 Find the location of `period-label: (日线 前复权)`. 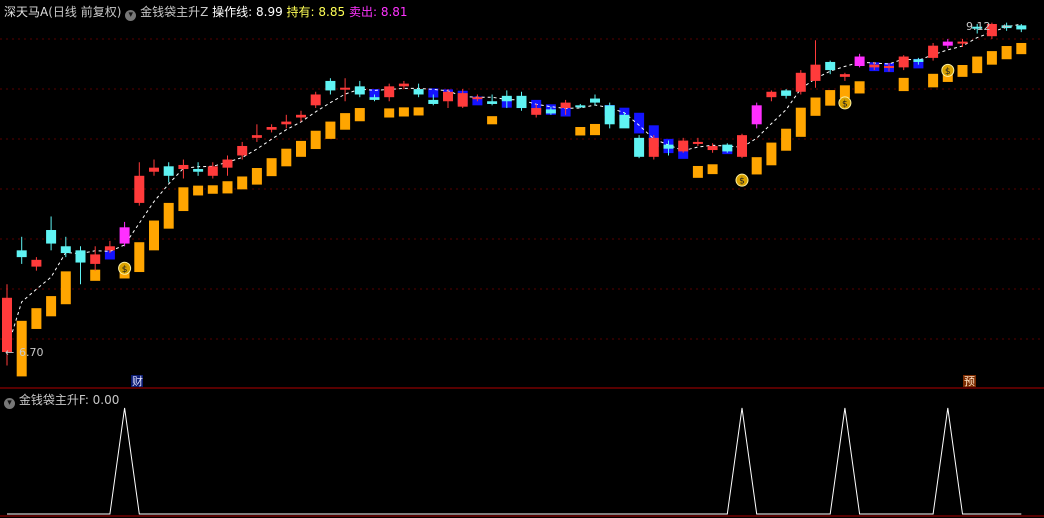

period-label: (日线 前复权) is located at coordinates (84, 12).